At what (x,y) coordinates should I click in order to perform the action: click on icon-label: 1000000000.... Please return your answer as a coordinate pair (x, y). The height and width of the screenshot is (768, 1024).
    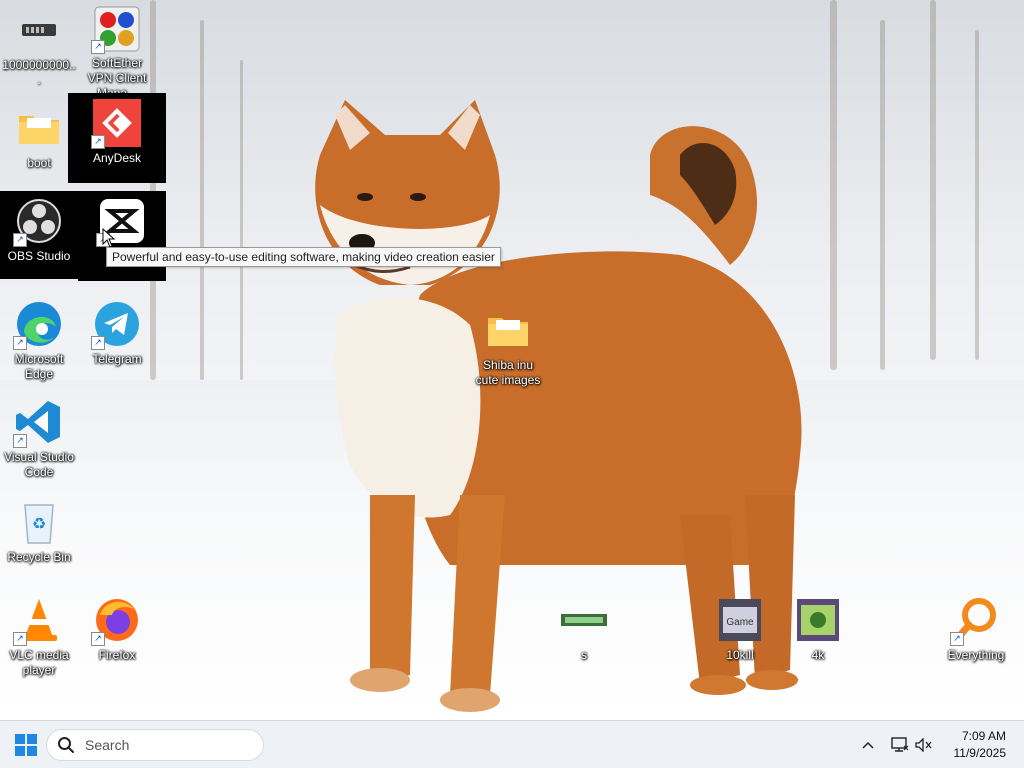
    Looking at the image, I should click on (39, 72).